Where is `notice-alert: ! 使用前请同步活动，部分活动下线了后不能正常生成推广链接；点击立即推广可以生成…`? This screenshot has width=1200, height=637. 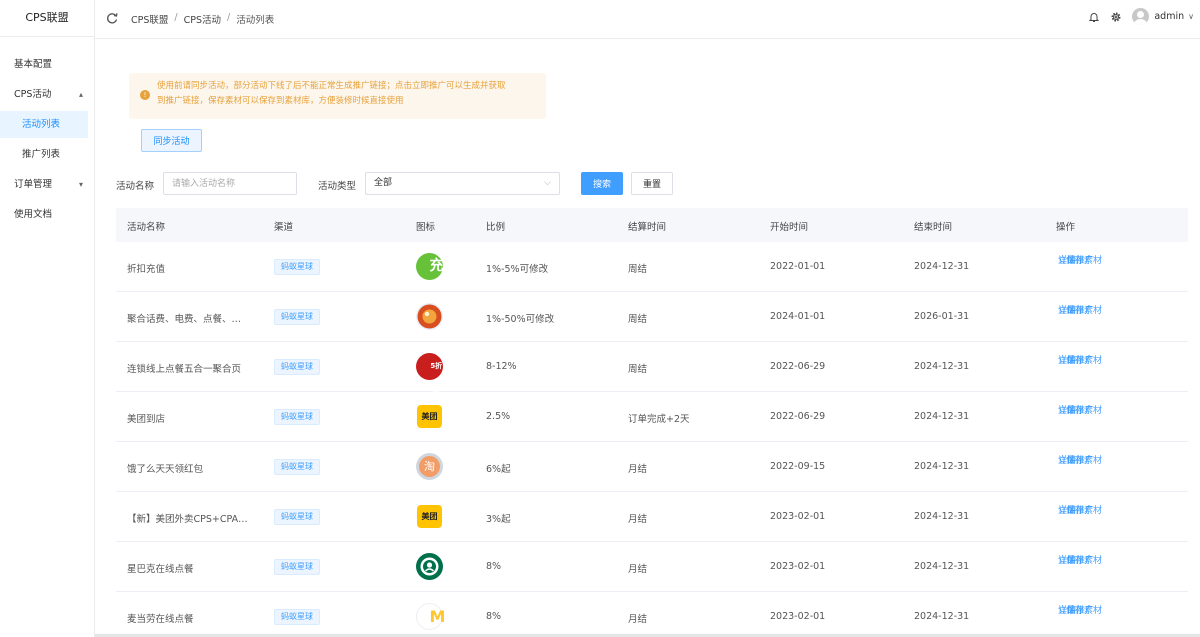 notice-alert: ! 使用前请同步活动，部分活动下线了后不能正常生成推广链接；点击立即推广可以生成… is located at coordinates (337, 96).